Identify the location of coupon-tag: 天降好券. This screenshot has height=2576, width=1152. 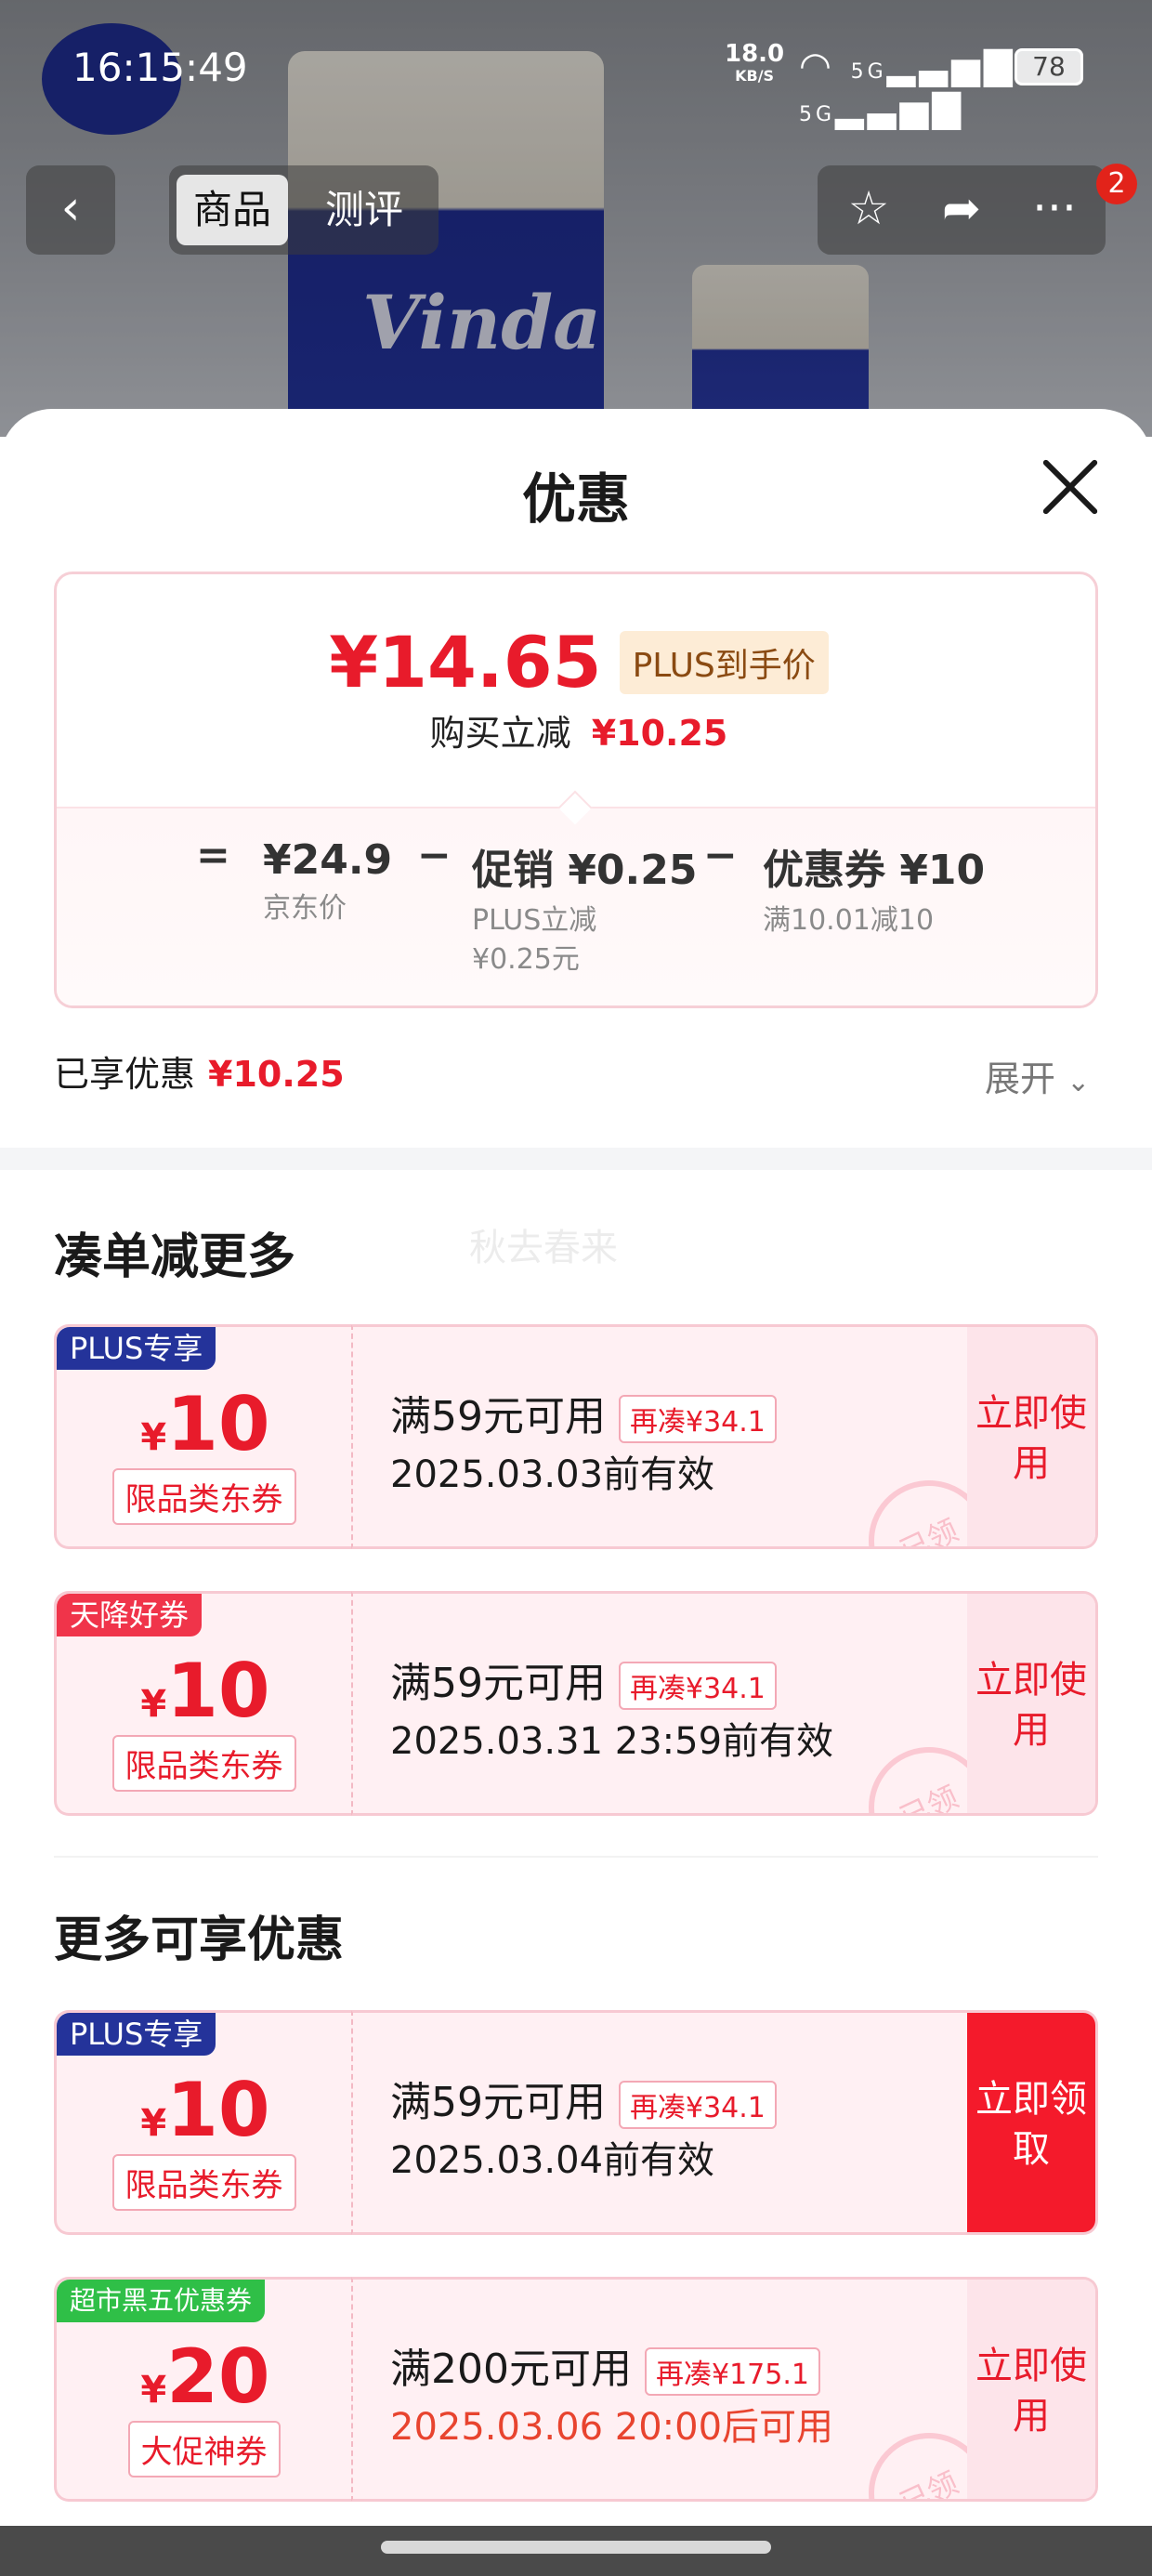
(130, 1615).